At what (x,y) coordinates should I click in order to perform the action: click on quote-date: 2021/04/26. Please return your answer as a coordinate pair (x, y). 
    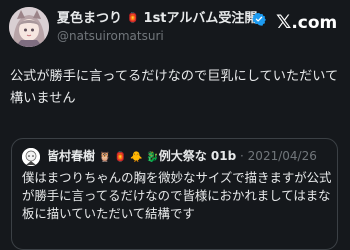
    Looking at the image, I should click on (282, 156).